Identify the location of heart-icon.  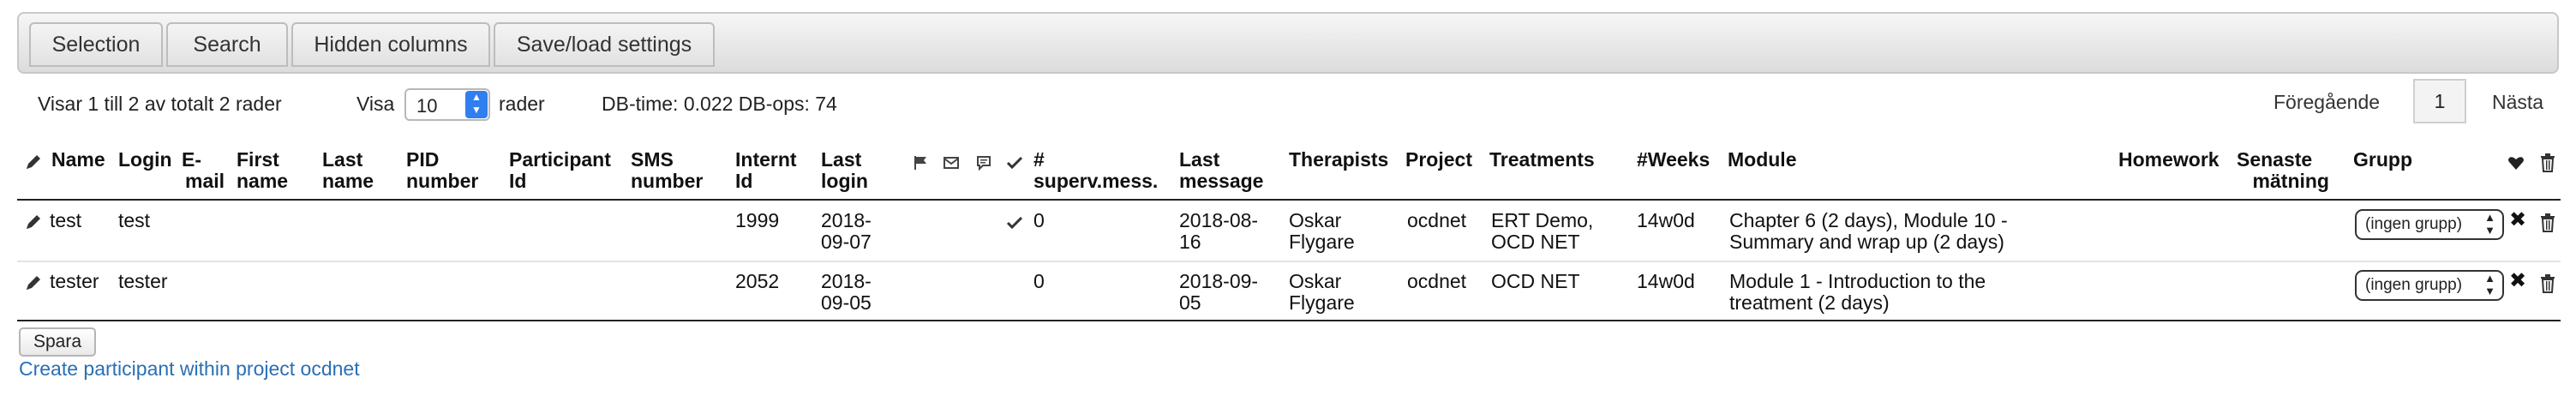
(2516, 163).